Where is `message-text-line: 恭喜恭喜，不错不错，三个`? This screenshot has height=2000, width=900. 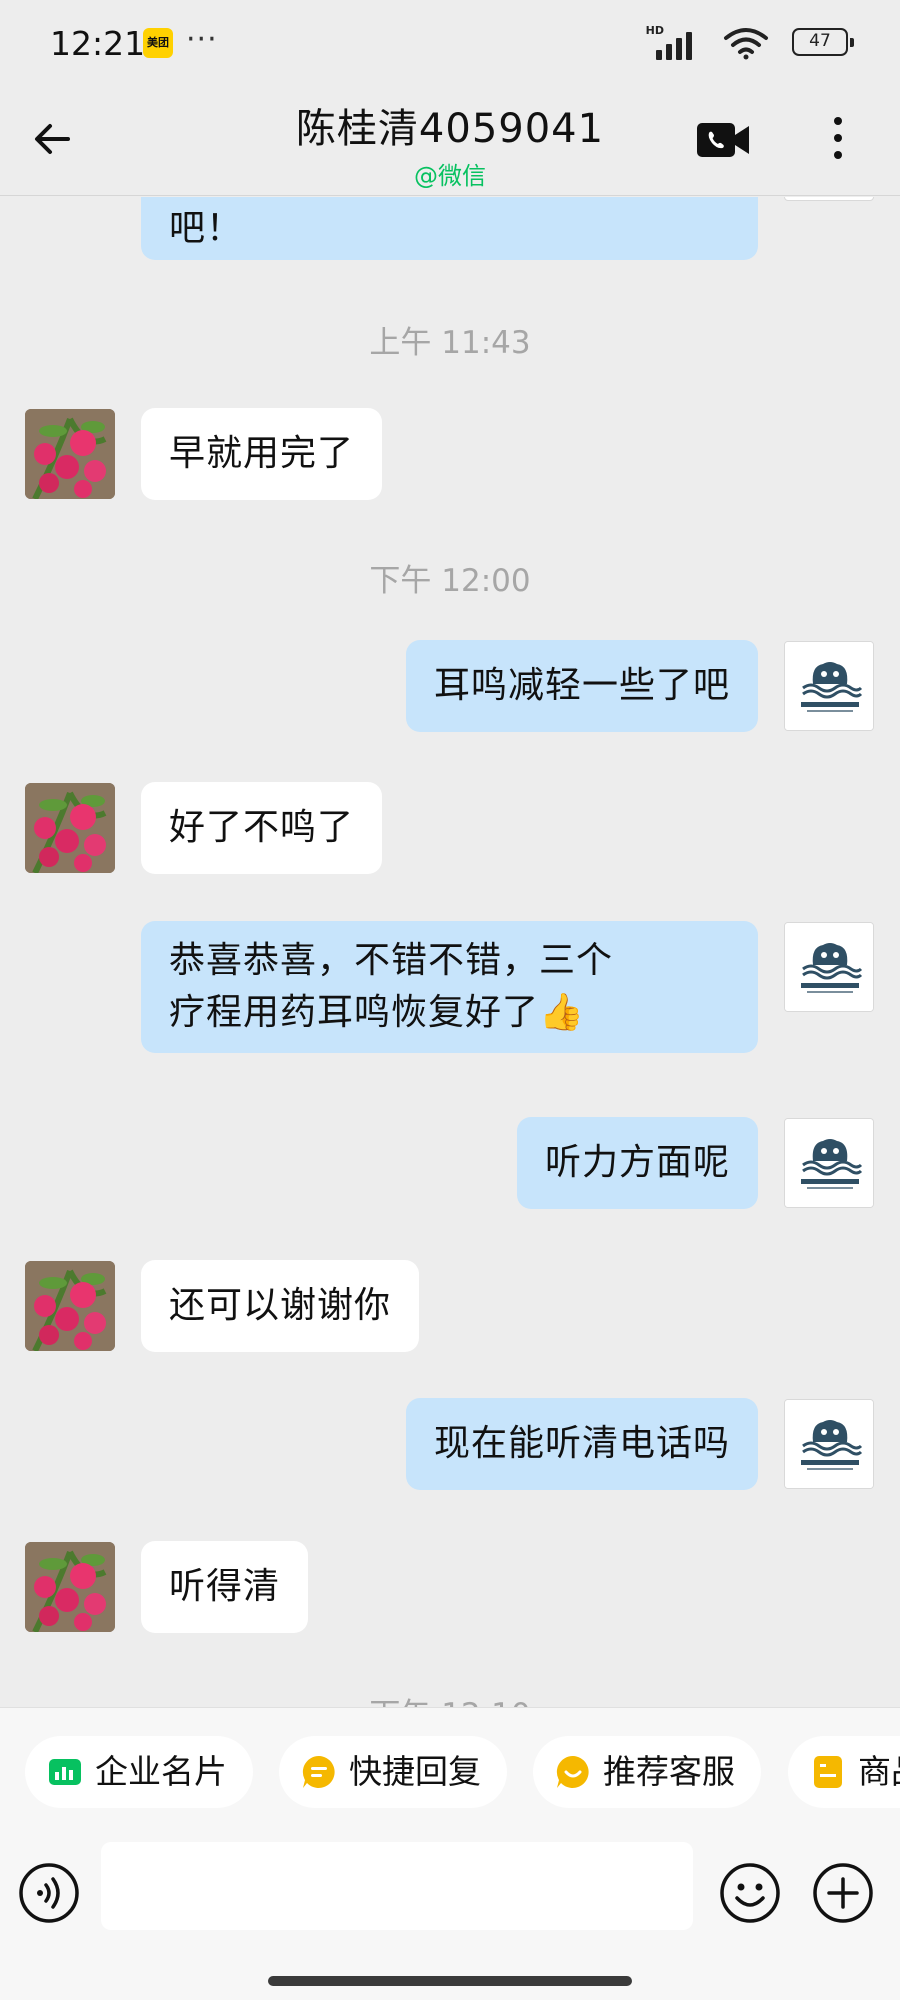
message-text-line: 恭喜恭喜，不错不错，三个 is located at coordinates (391, 960).